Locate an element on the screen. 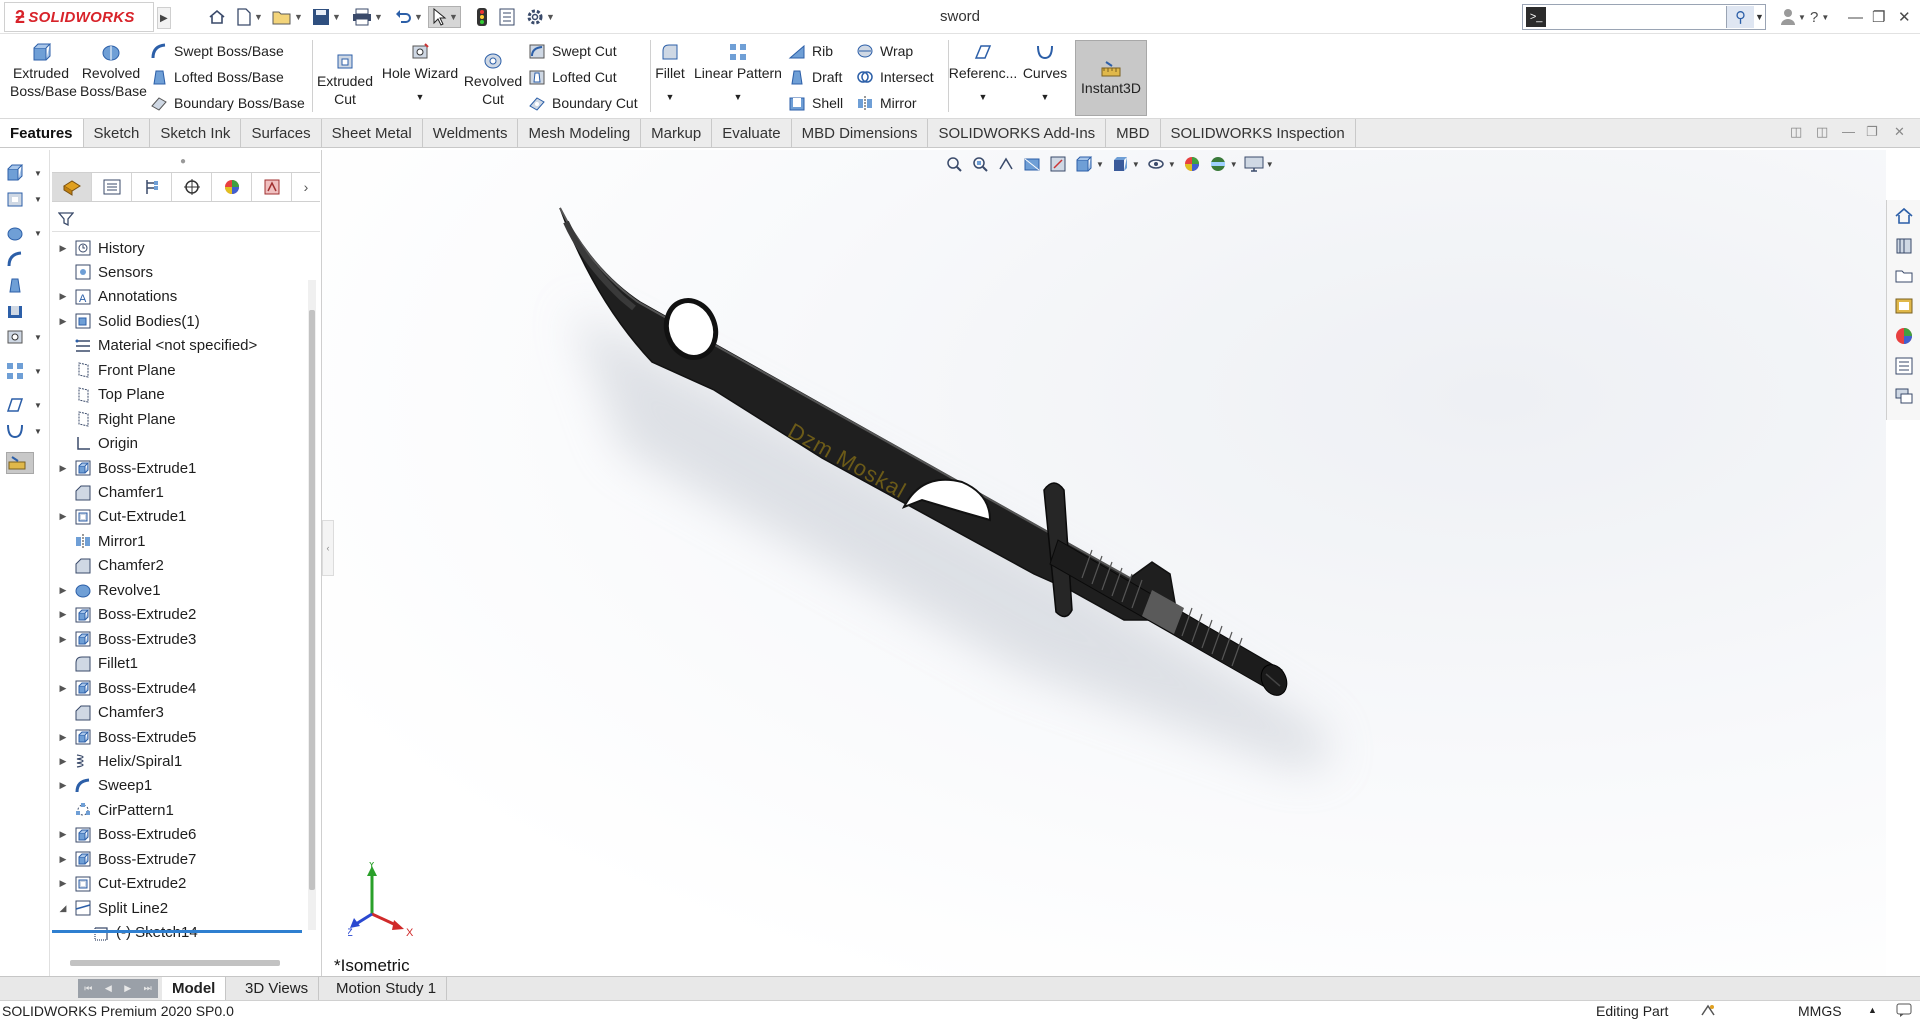 Image resolution: width=1920 pixels, height=1020 pixels. undo-icon: ▼ is located at coordinates (408, 17).